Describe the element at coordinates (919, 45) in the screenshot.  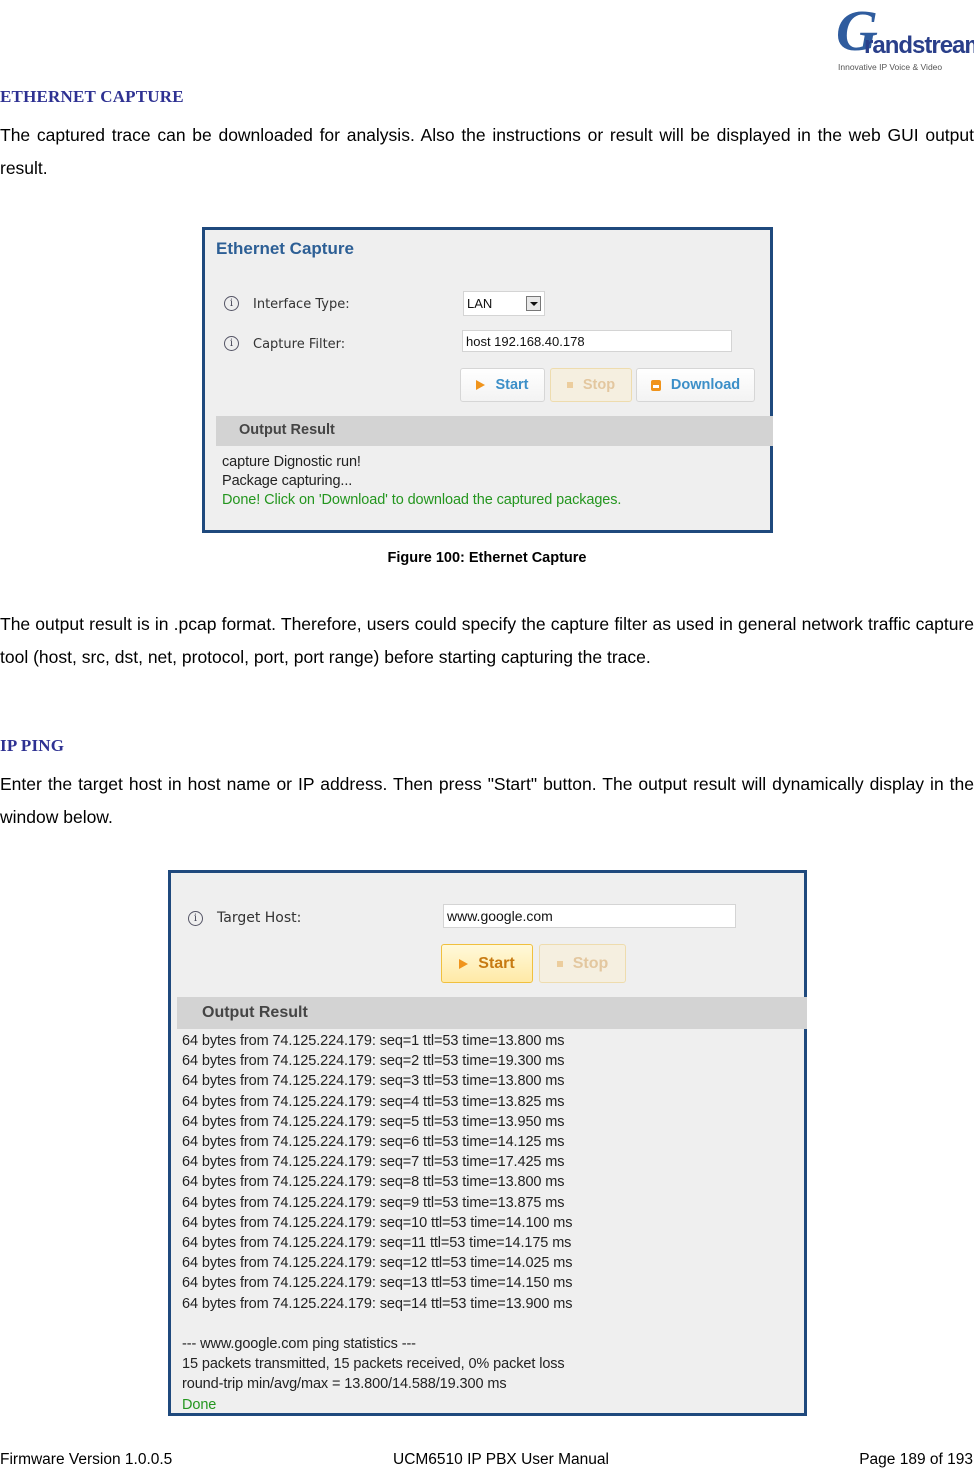
I see `logo-wordmark: randstream` at that location.